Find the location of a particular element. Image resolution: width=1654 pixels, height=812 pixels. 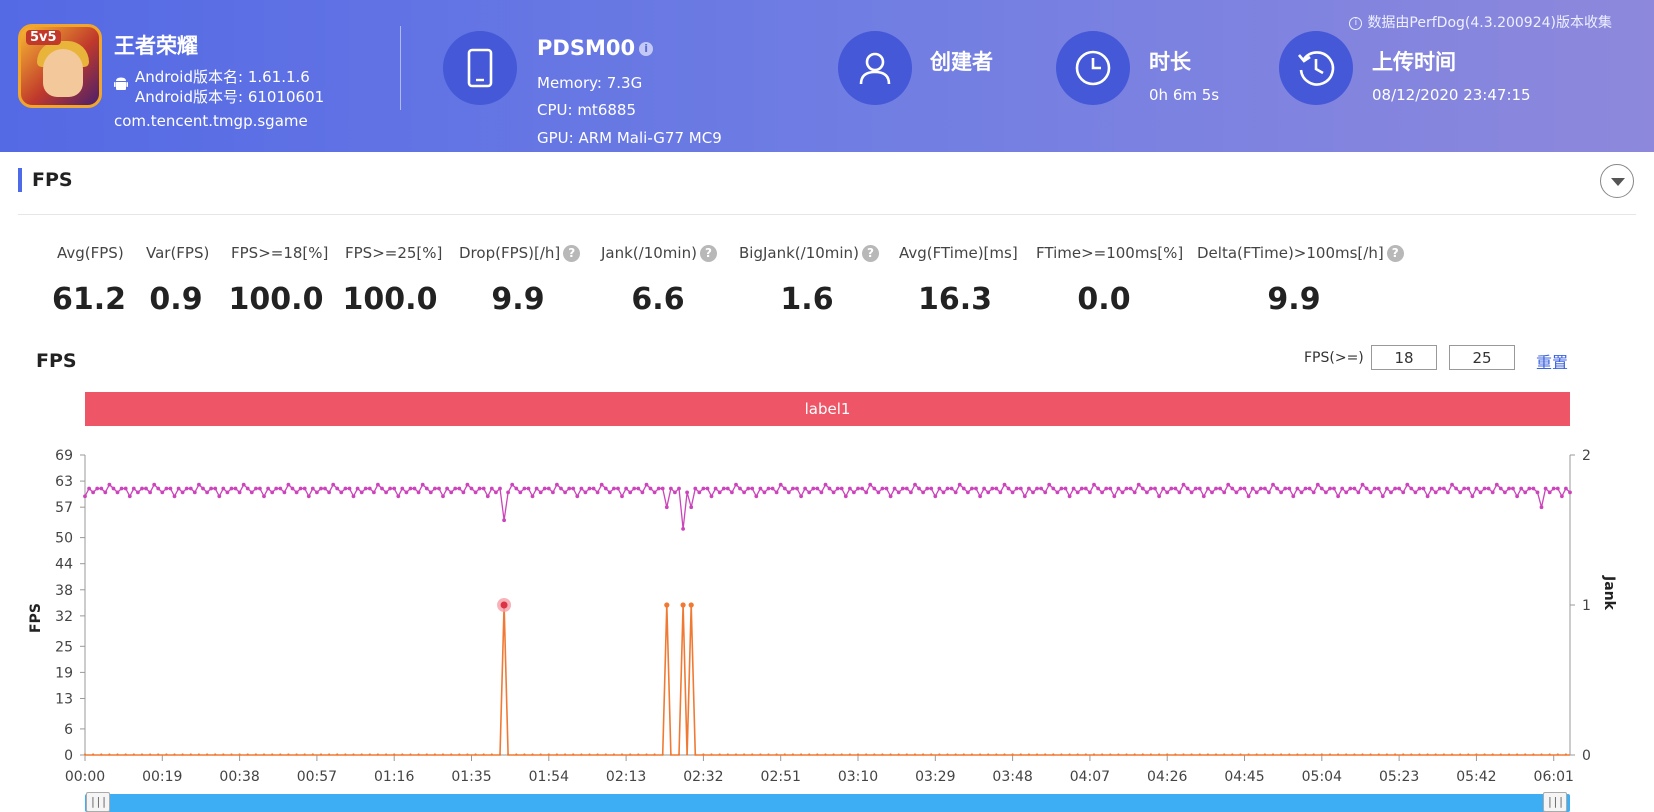

scrollbar-right-handle: ||| is located at coordinates (1555, 802).